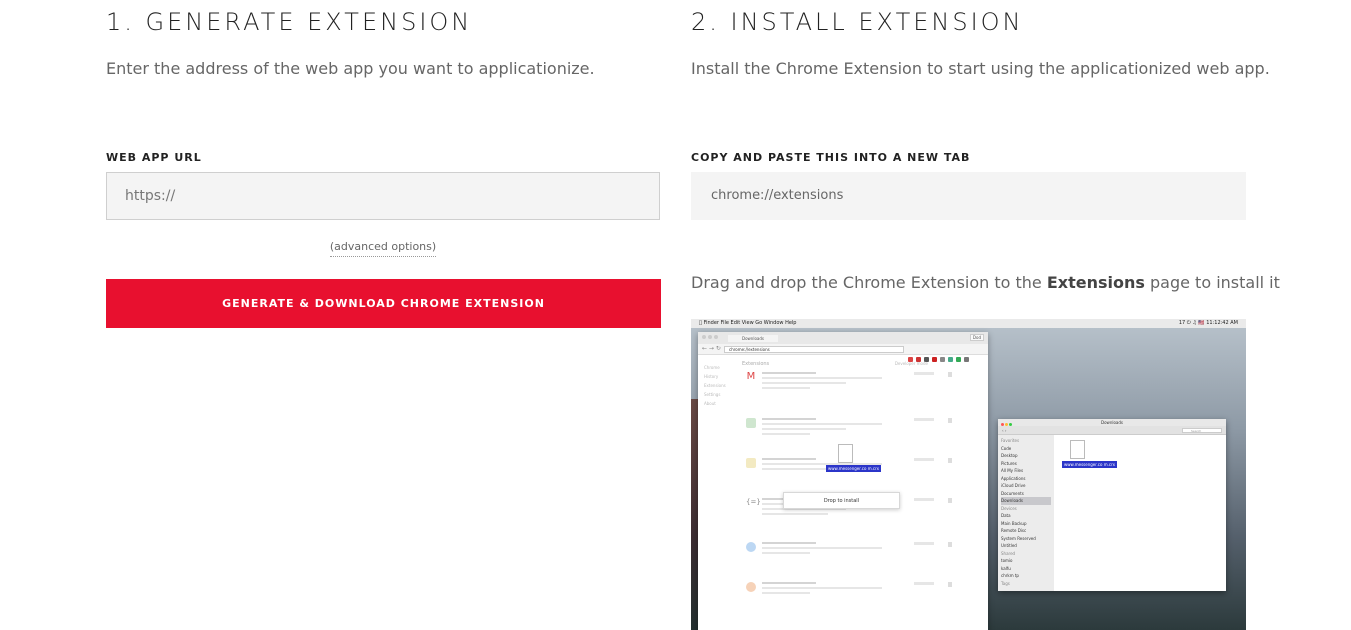 Image resolution: width=1351 pixels, height=630 pixels. I want to click on finder-sidebar-item: Main Backup, so click(1014, 523).